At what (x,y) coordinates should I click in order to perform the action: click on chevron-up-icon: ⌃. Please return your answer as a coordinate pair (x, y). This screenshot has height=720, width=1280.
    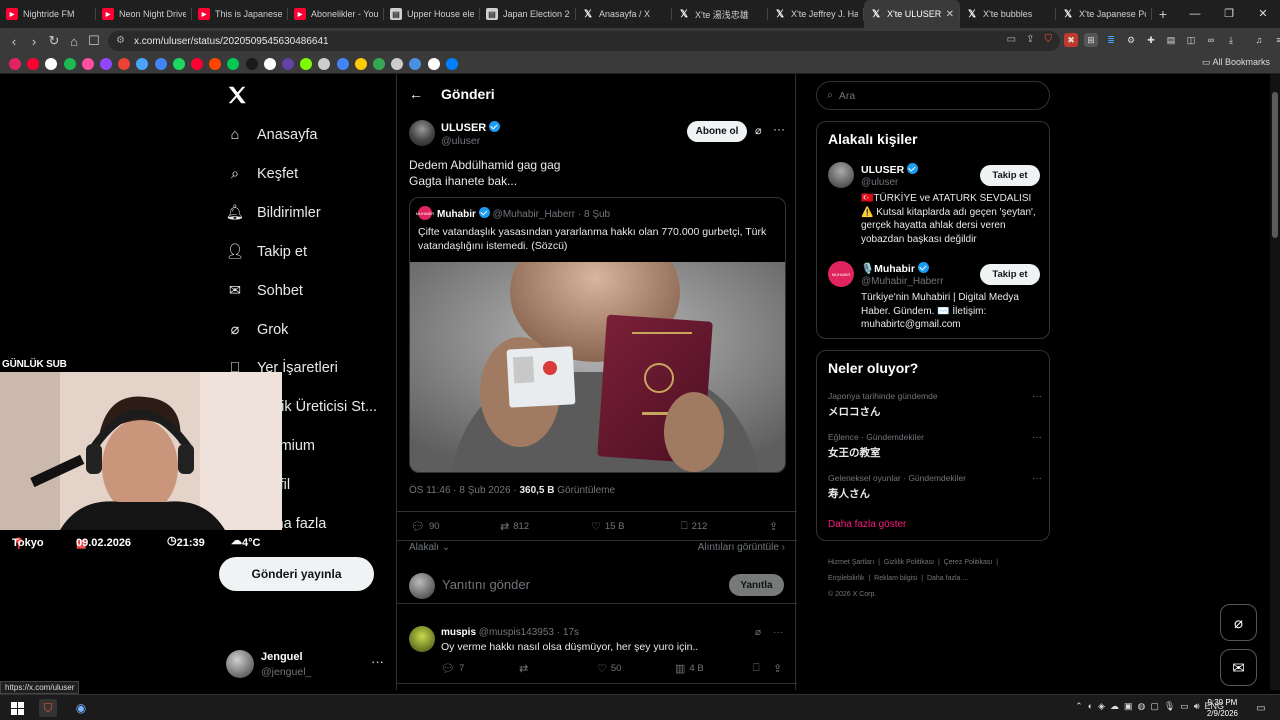
    Looking at the image, I should click on (1079, 706).